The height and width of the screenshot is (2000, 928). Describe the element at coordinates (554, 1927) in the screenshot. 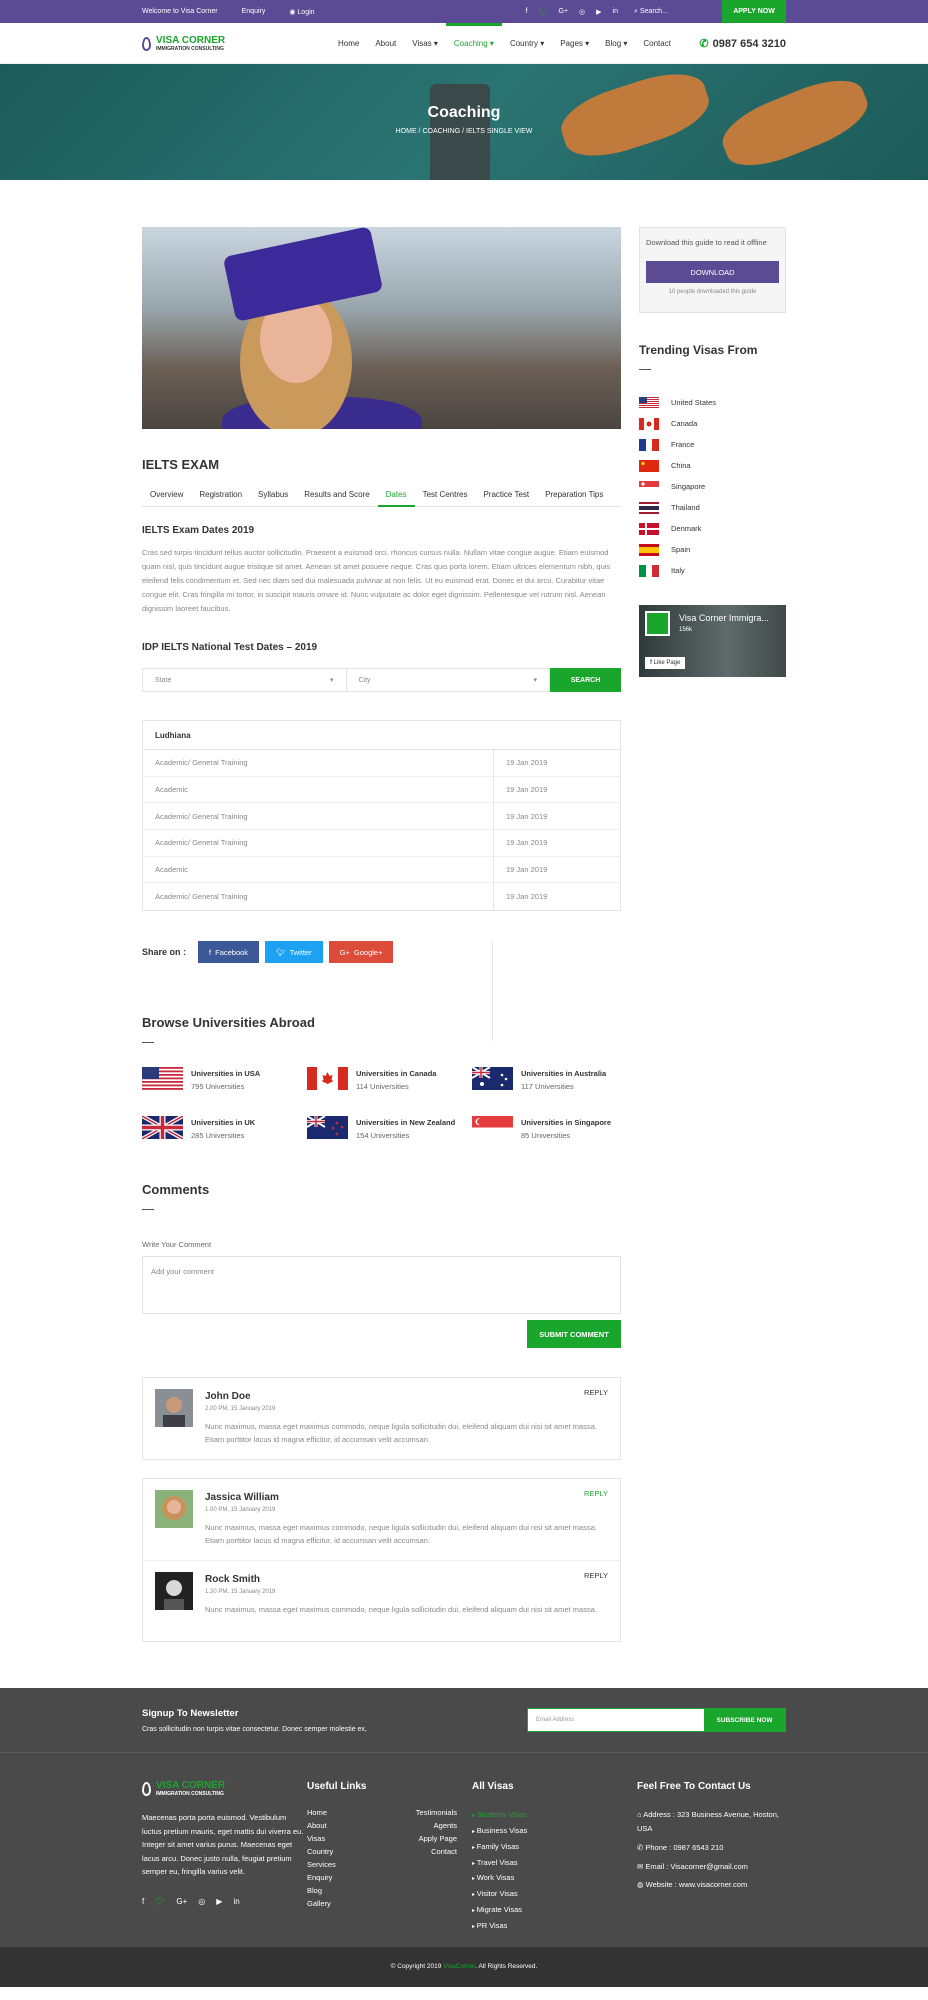

I see `footer-visa-link: PR Visas` at that location.